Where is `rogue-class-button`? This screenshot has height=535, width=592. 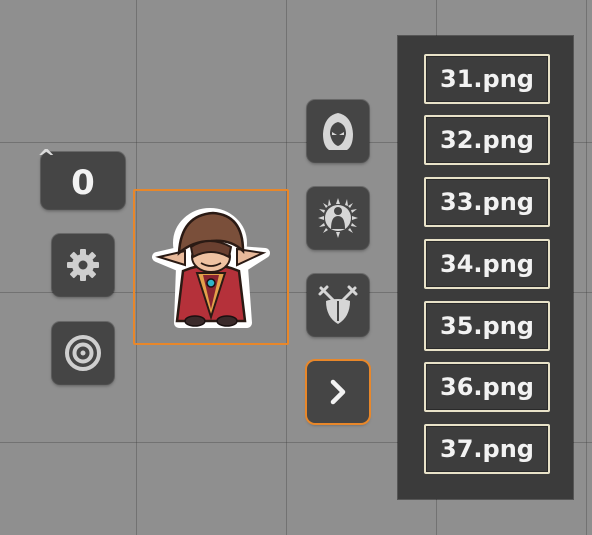 rogue-class-button is located at coordinates (338, 131).